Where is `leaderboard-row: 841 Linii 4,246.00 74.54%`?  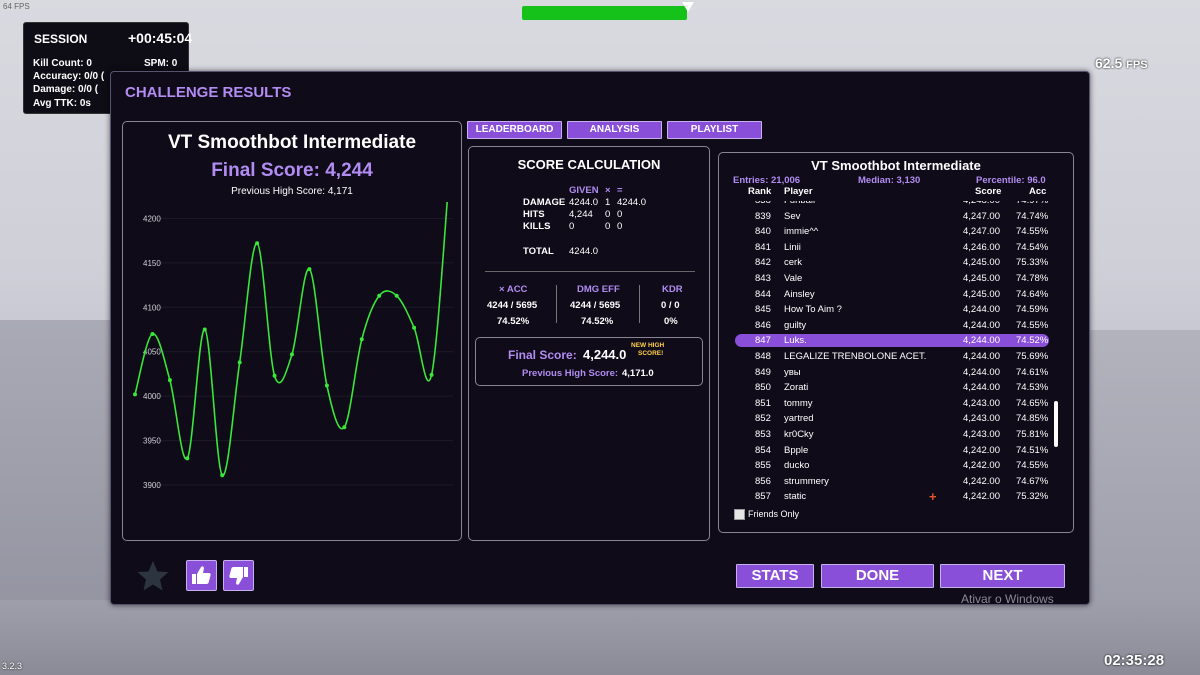 leaderboard-row: 841 Linii 4,246.00 74.54% is located at coordinates (897, 247).